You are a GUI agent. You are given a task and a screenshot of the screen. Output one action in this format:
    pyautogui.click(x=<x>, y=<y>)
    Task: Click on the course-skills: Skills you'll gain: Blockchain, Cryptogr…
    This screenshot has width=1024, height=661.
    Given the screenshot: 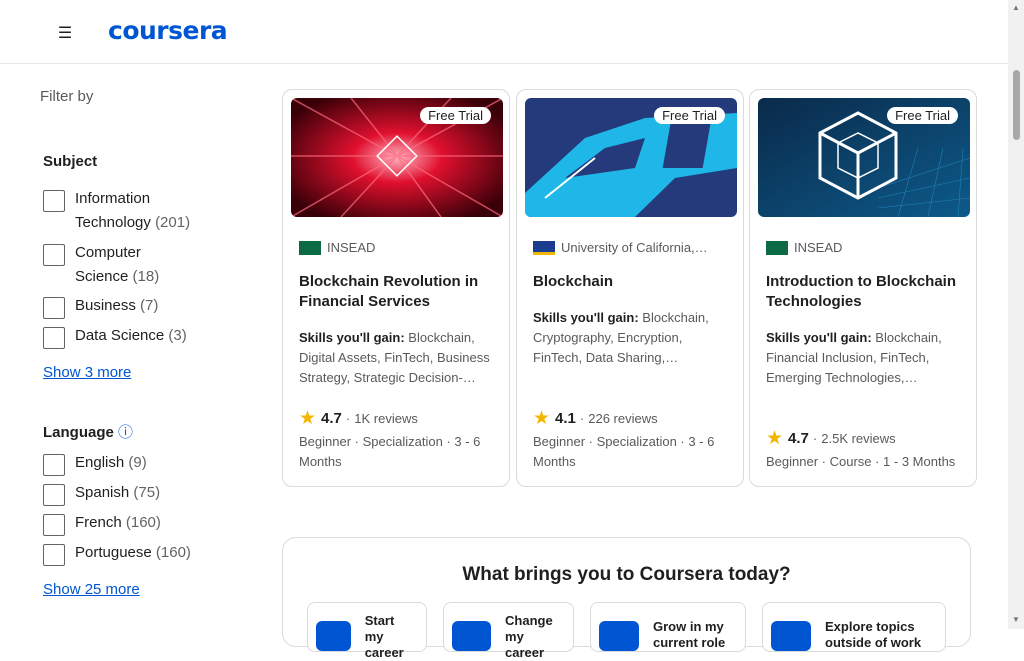 What is the action you would take?
    pyautogui.click(x=621, y=337)
    